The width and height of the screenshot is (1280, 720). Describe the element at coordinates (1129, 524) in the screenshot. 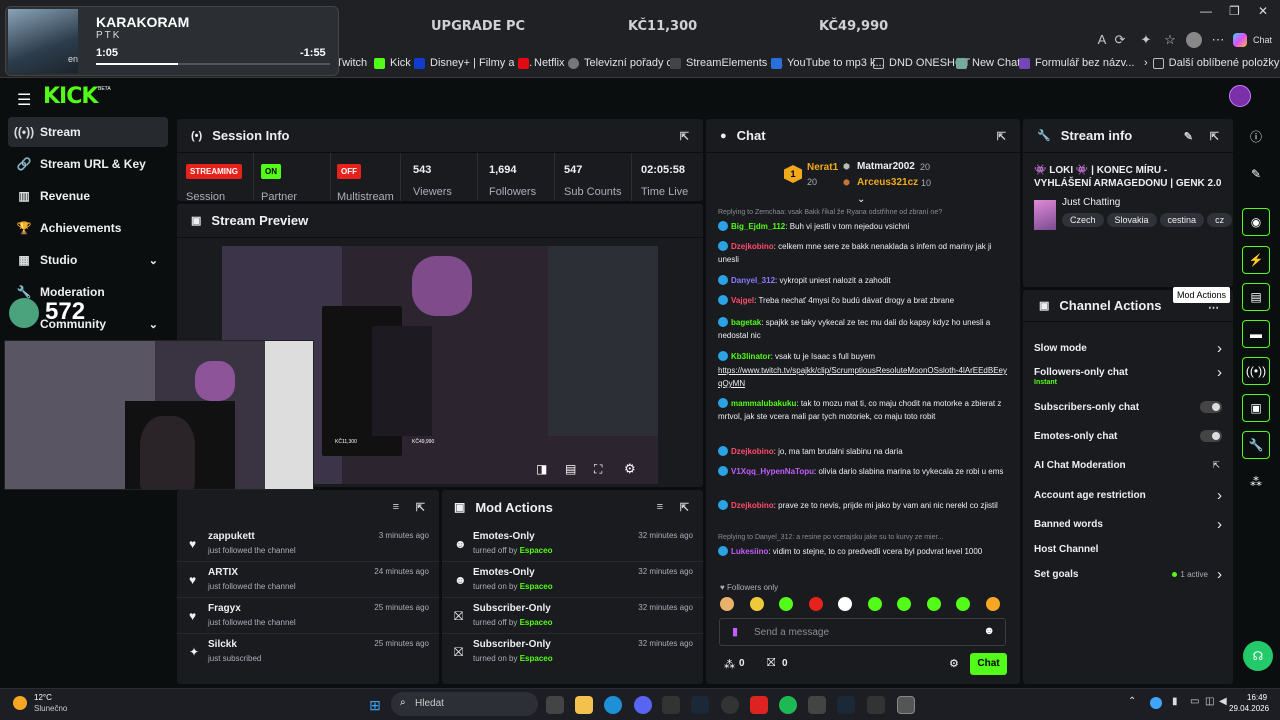

I see `channel-action-banned-words: Banned words ›` at that location.